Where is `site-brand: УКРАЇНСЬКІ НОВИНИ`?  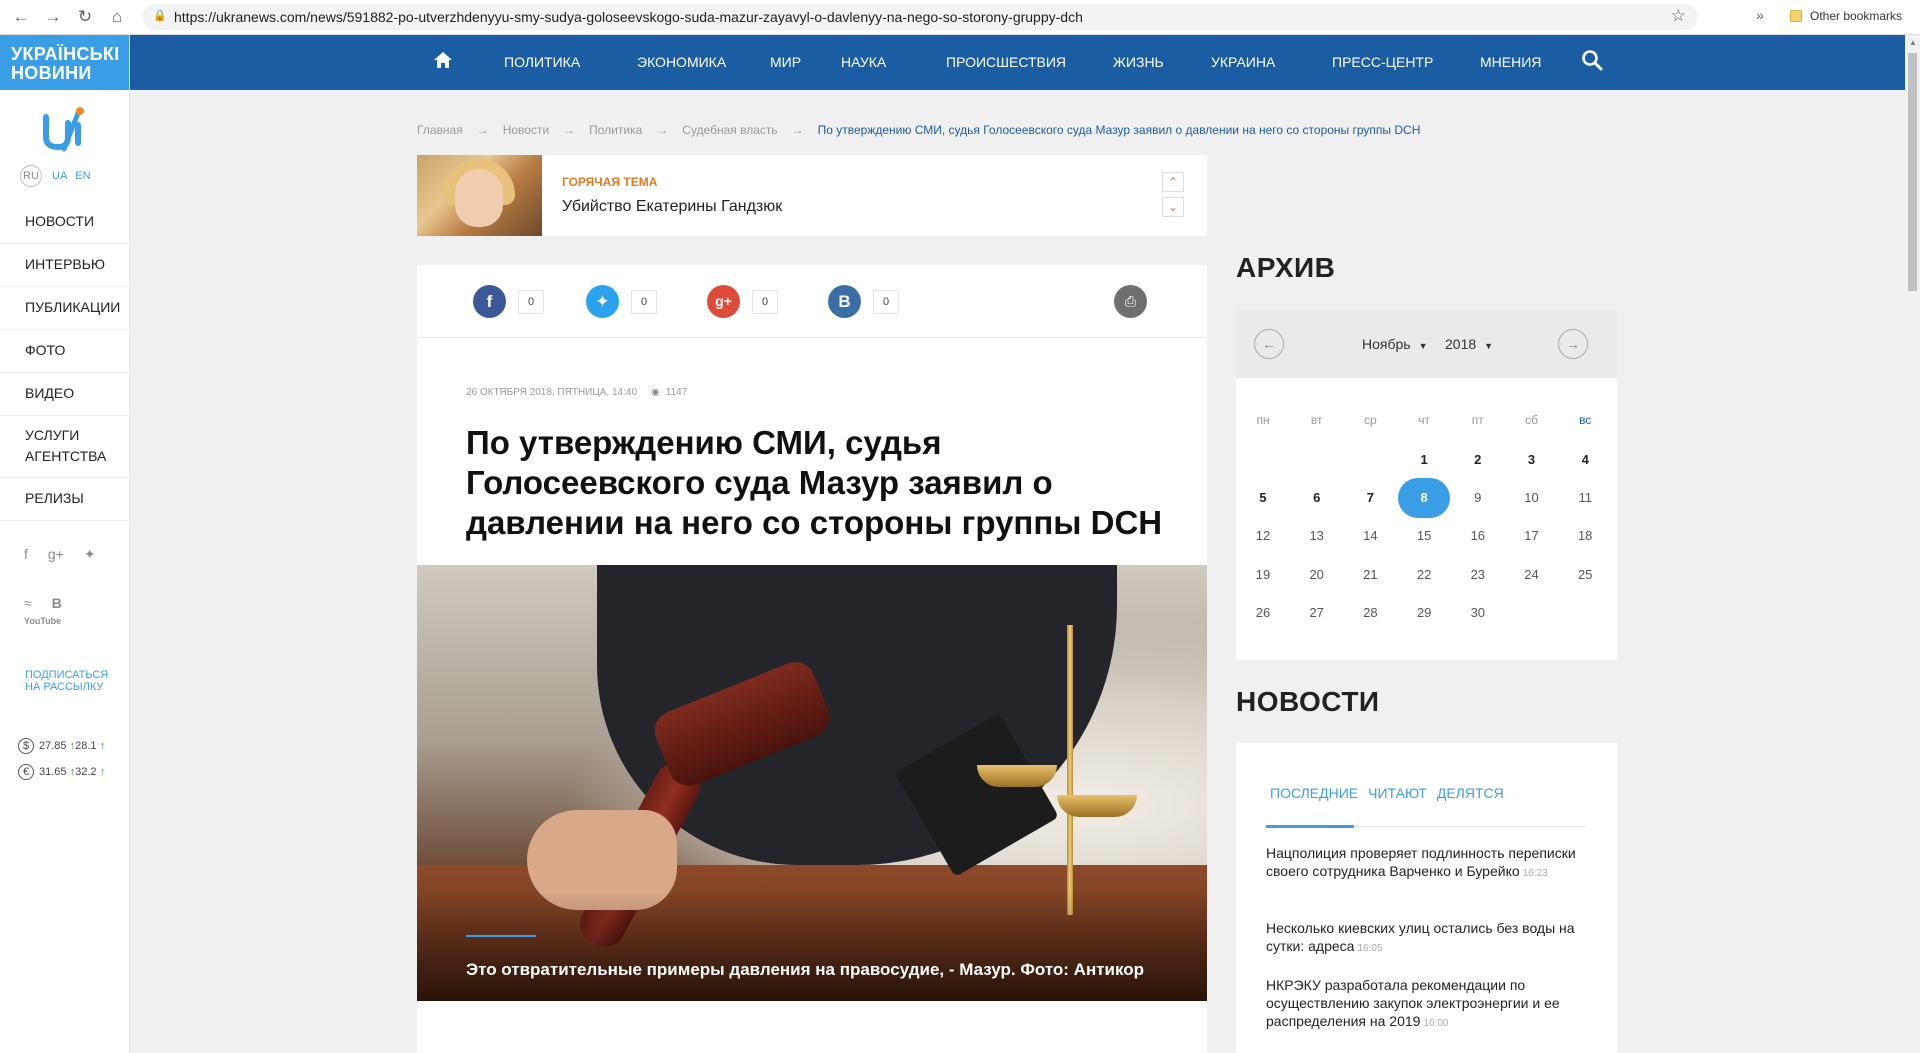
site-brand: УКРАЇНСЬКІ НОВИНИ is located at coordinates (64, 62).